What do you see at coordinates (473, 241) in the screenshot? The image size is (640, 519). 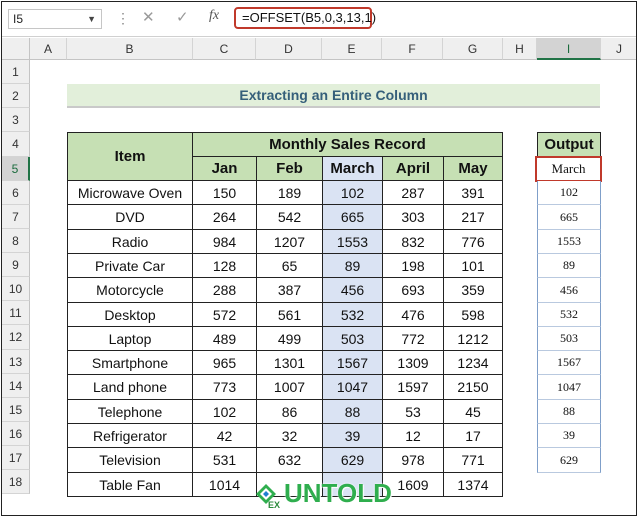 I see `table-cell-may: 776` at bounding box center [473, 241].